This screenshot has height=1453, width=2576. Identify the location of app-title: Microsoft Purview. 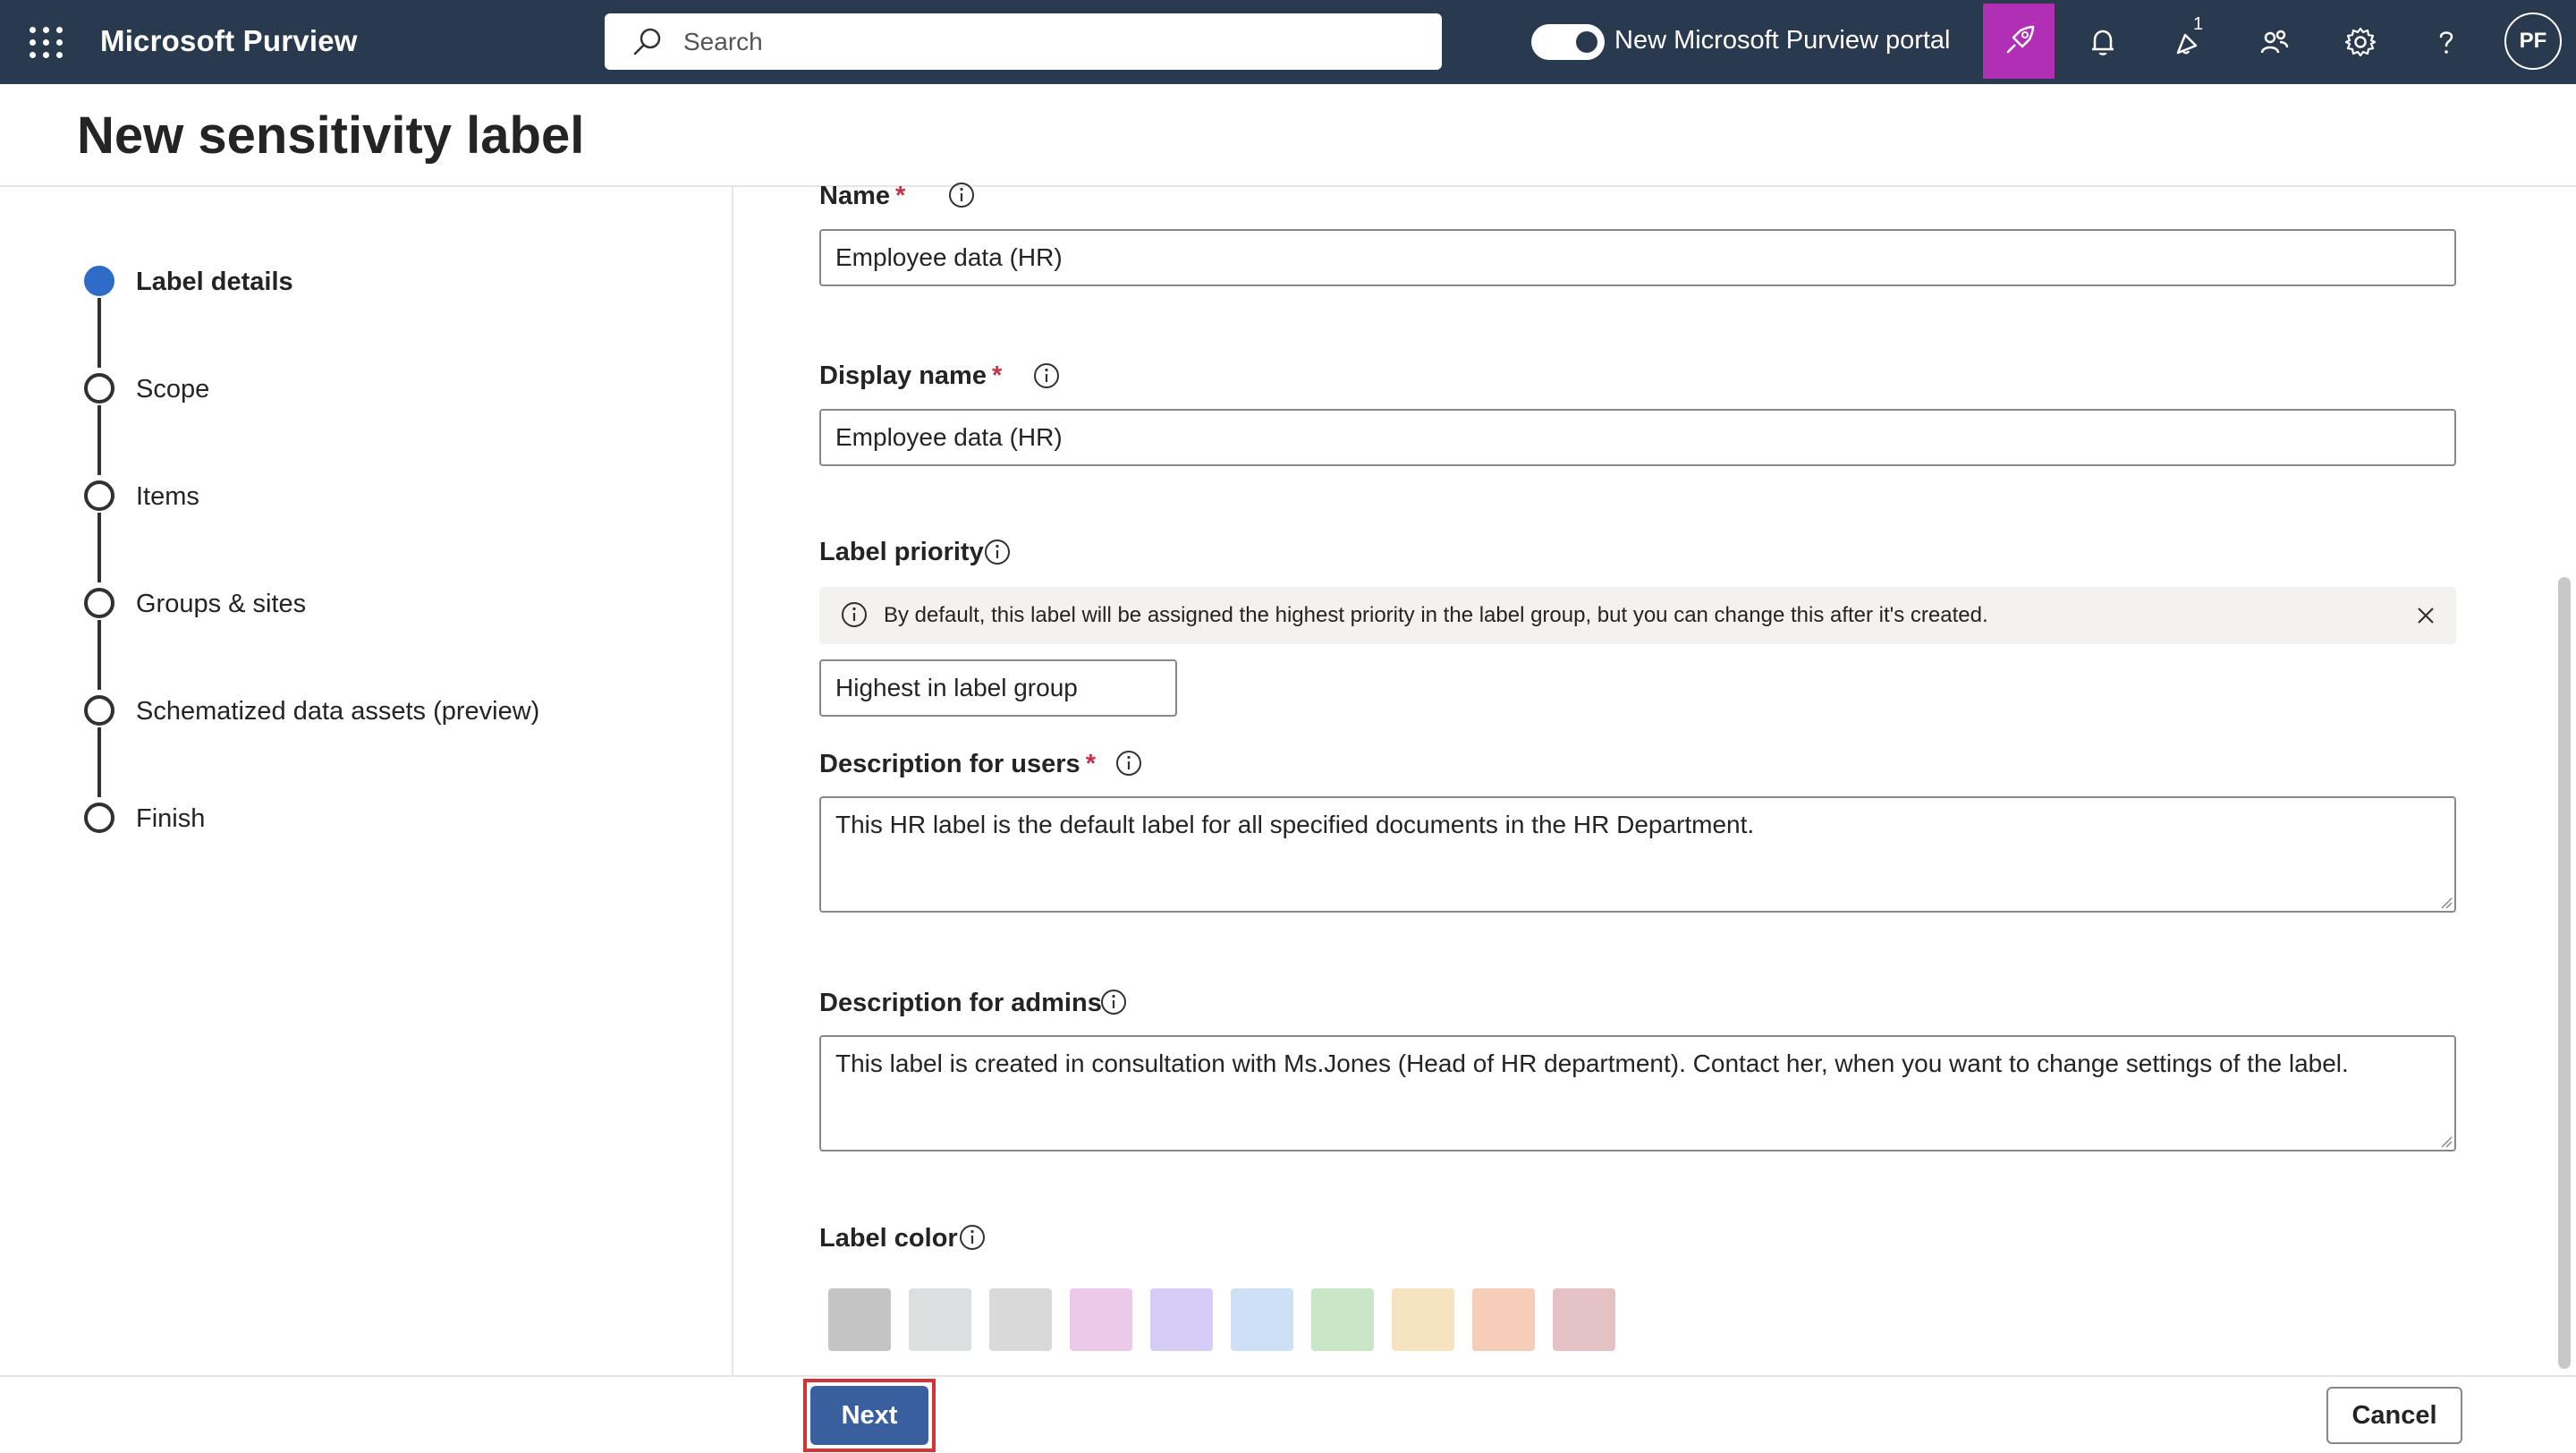
(229, 41).